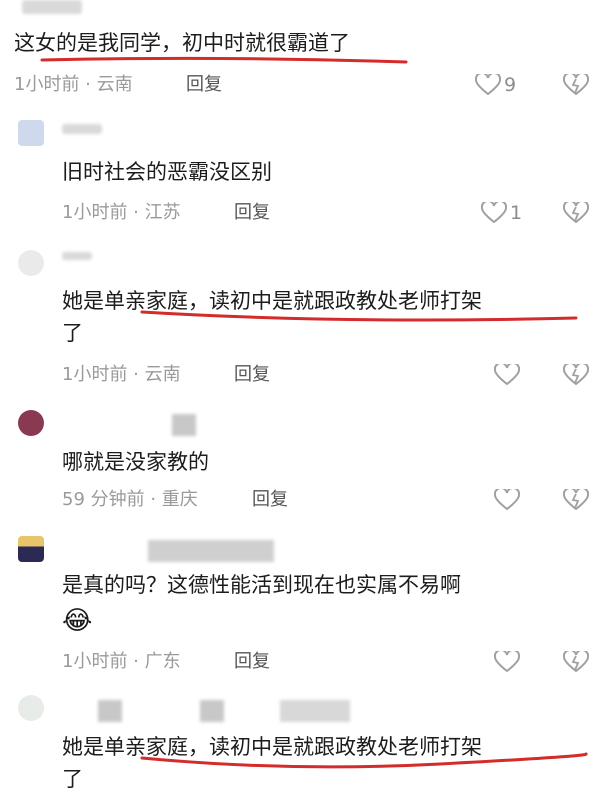  I want to click on comment-text: 是真的吗？这德性能活到现在也实属不易啊, so click(261, 585).